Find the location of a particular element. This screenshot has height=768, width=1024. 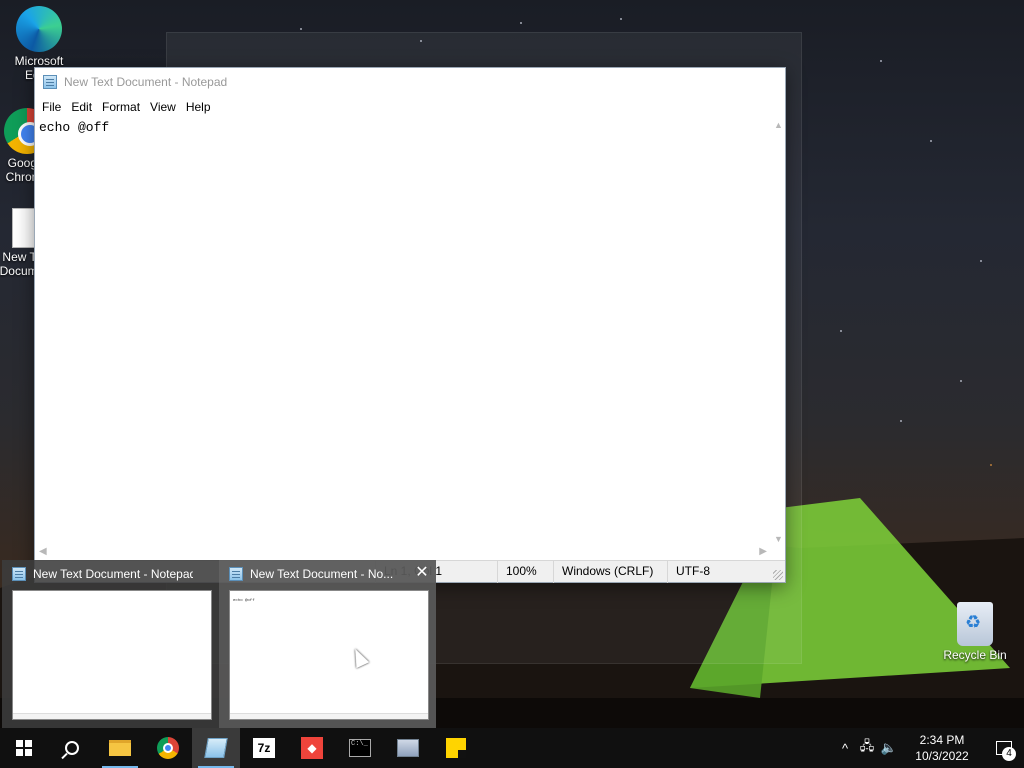

taskbar-sticky-notes is located at coordinates (456, 748).